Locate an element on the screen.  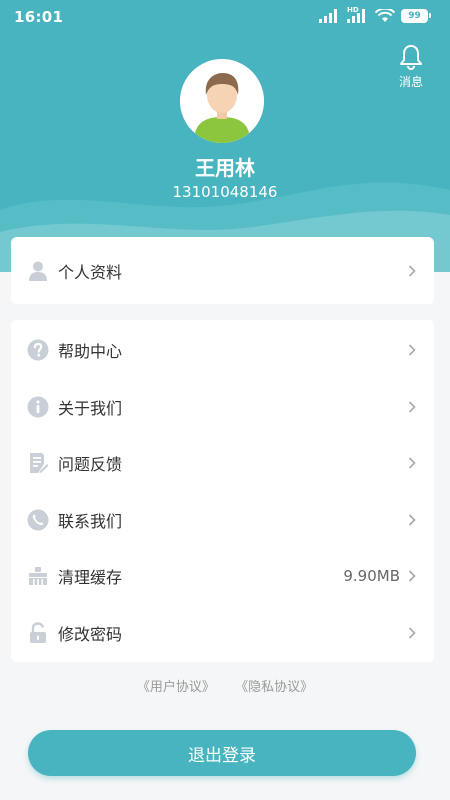
avatar-image is located at coordinates (222, 101).